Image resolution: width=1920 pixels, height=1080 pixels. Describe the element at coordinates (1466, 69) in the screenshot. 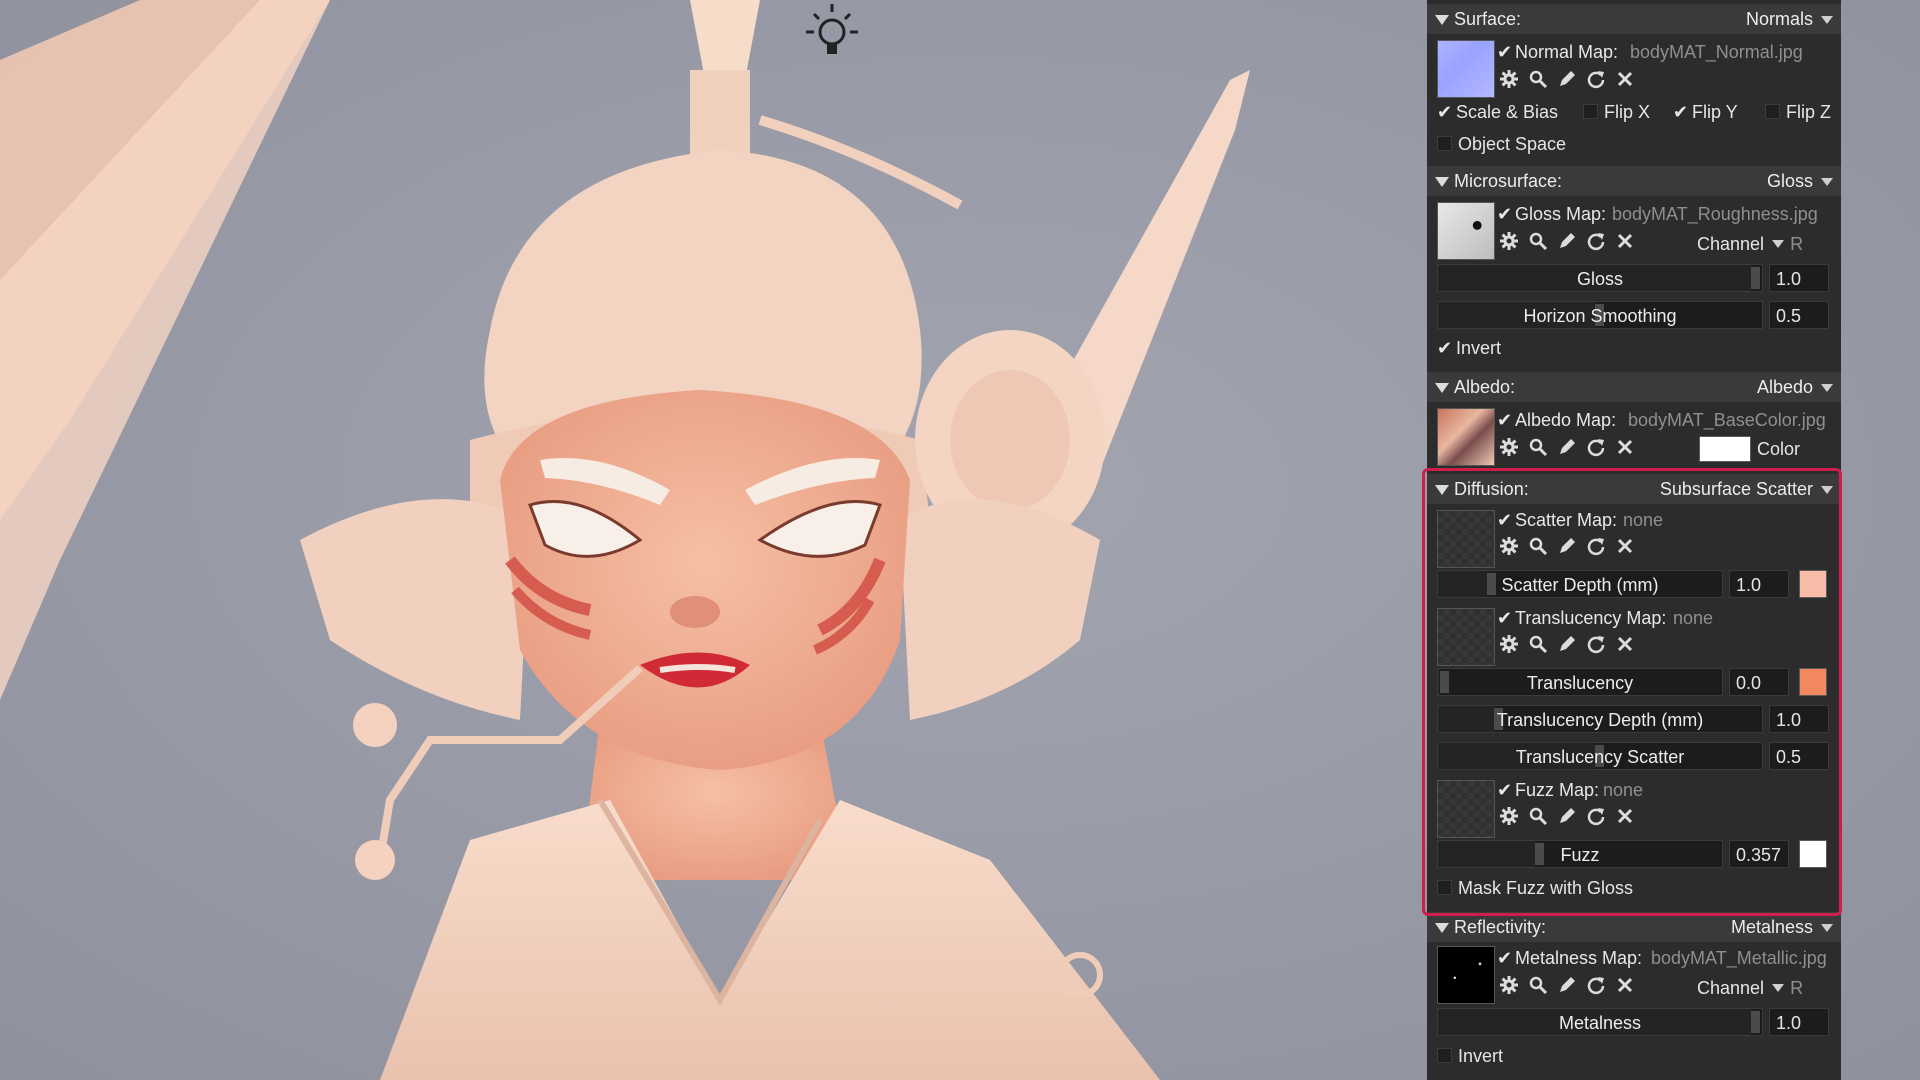

I see `normal-map-thumbnail` at that location.